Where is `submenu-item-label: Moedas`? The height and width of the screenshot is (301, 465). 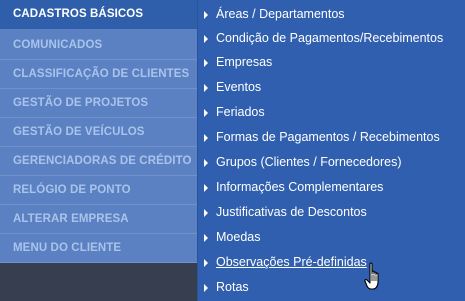 submenu-item-label: Moedas is located at coordinates (238, 237).